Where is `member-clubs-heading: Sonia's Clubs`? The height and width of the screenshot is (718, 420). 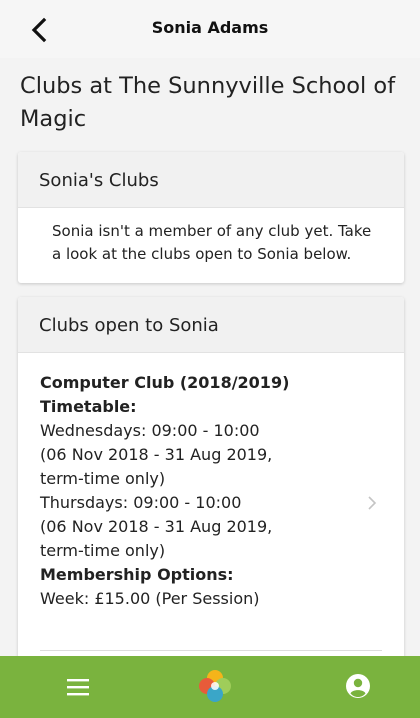
member-clubs-heading: Sonia's Clubs is located at coordinates (211, 180).